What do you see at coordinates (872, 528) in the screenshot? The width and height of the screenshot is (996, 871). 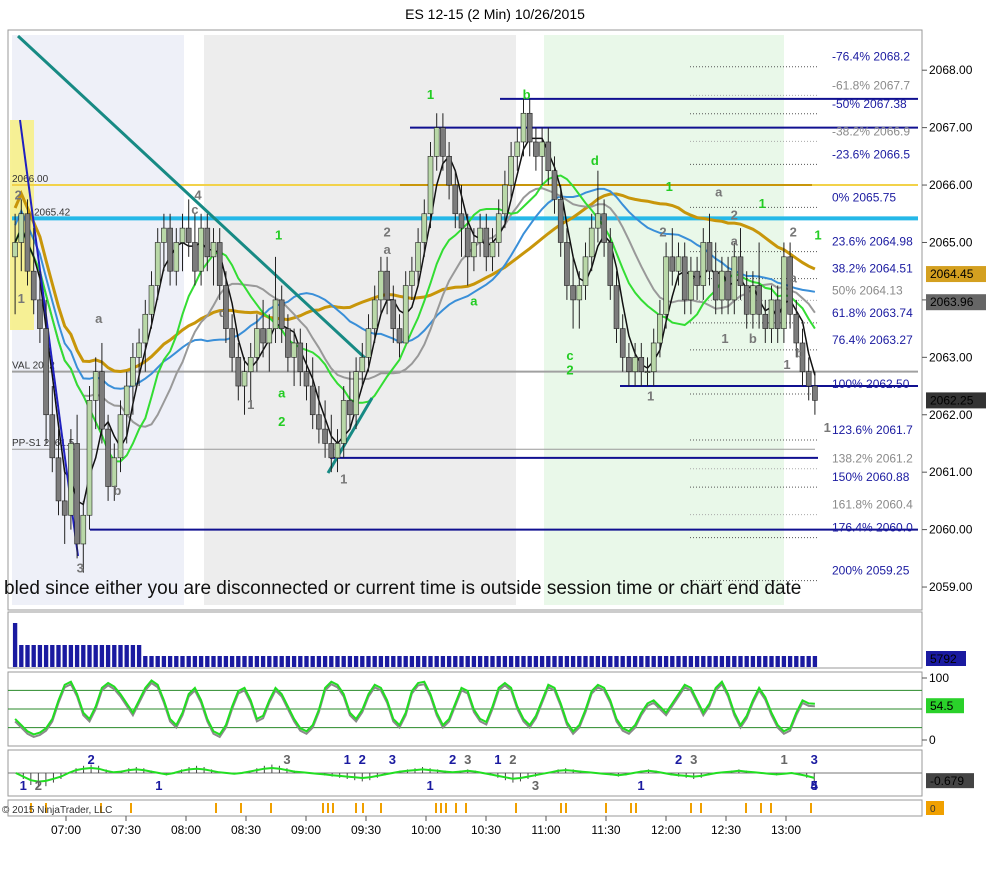 I see `fib-label: 176.4% 2060.0` at bounding box center [872, 528].